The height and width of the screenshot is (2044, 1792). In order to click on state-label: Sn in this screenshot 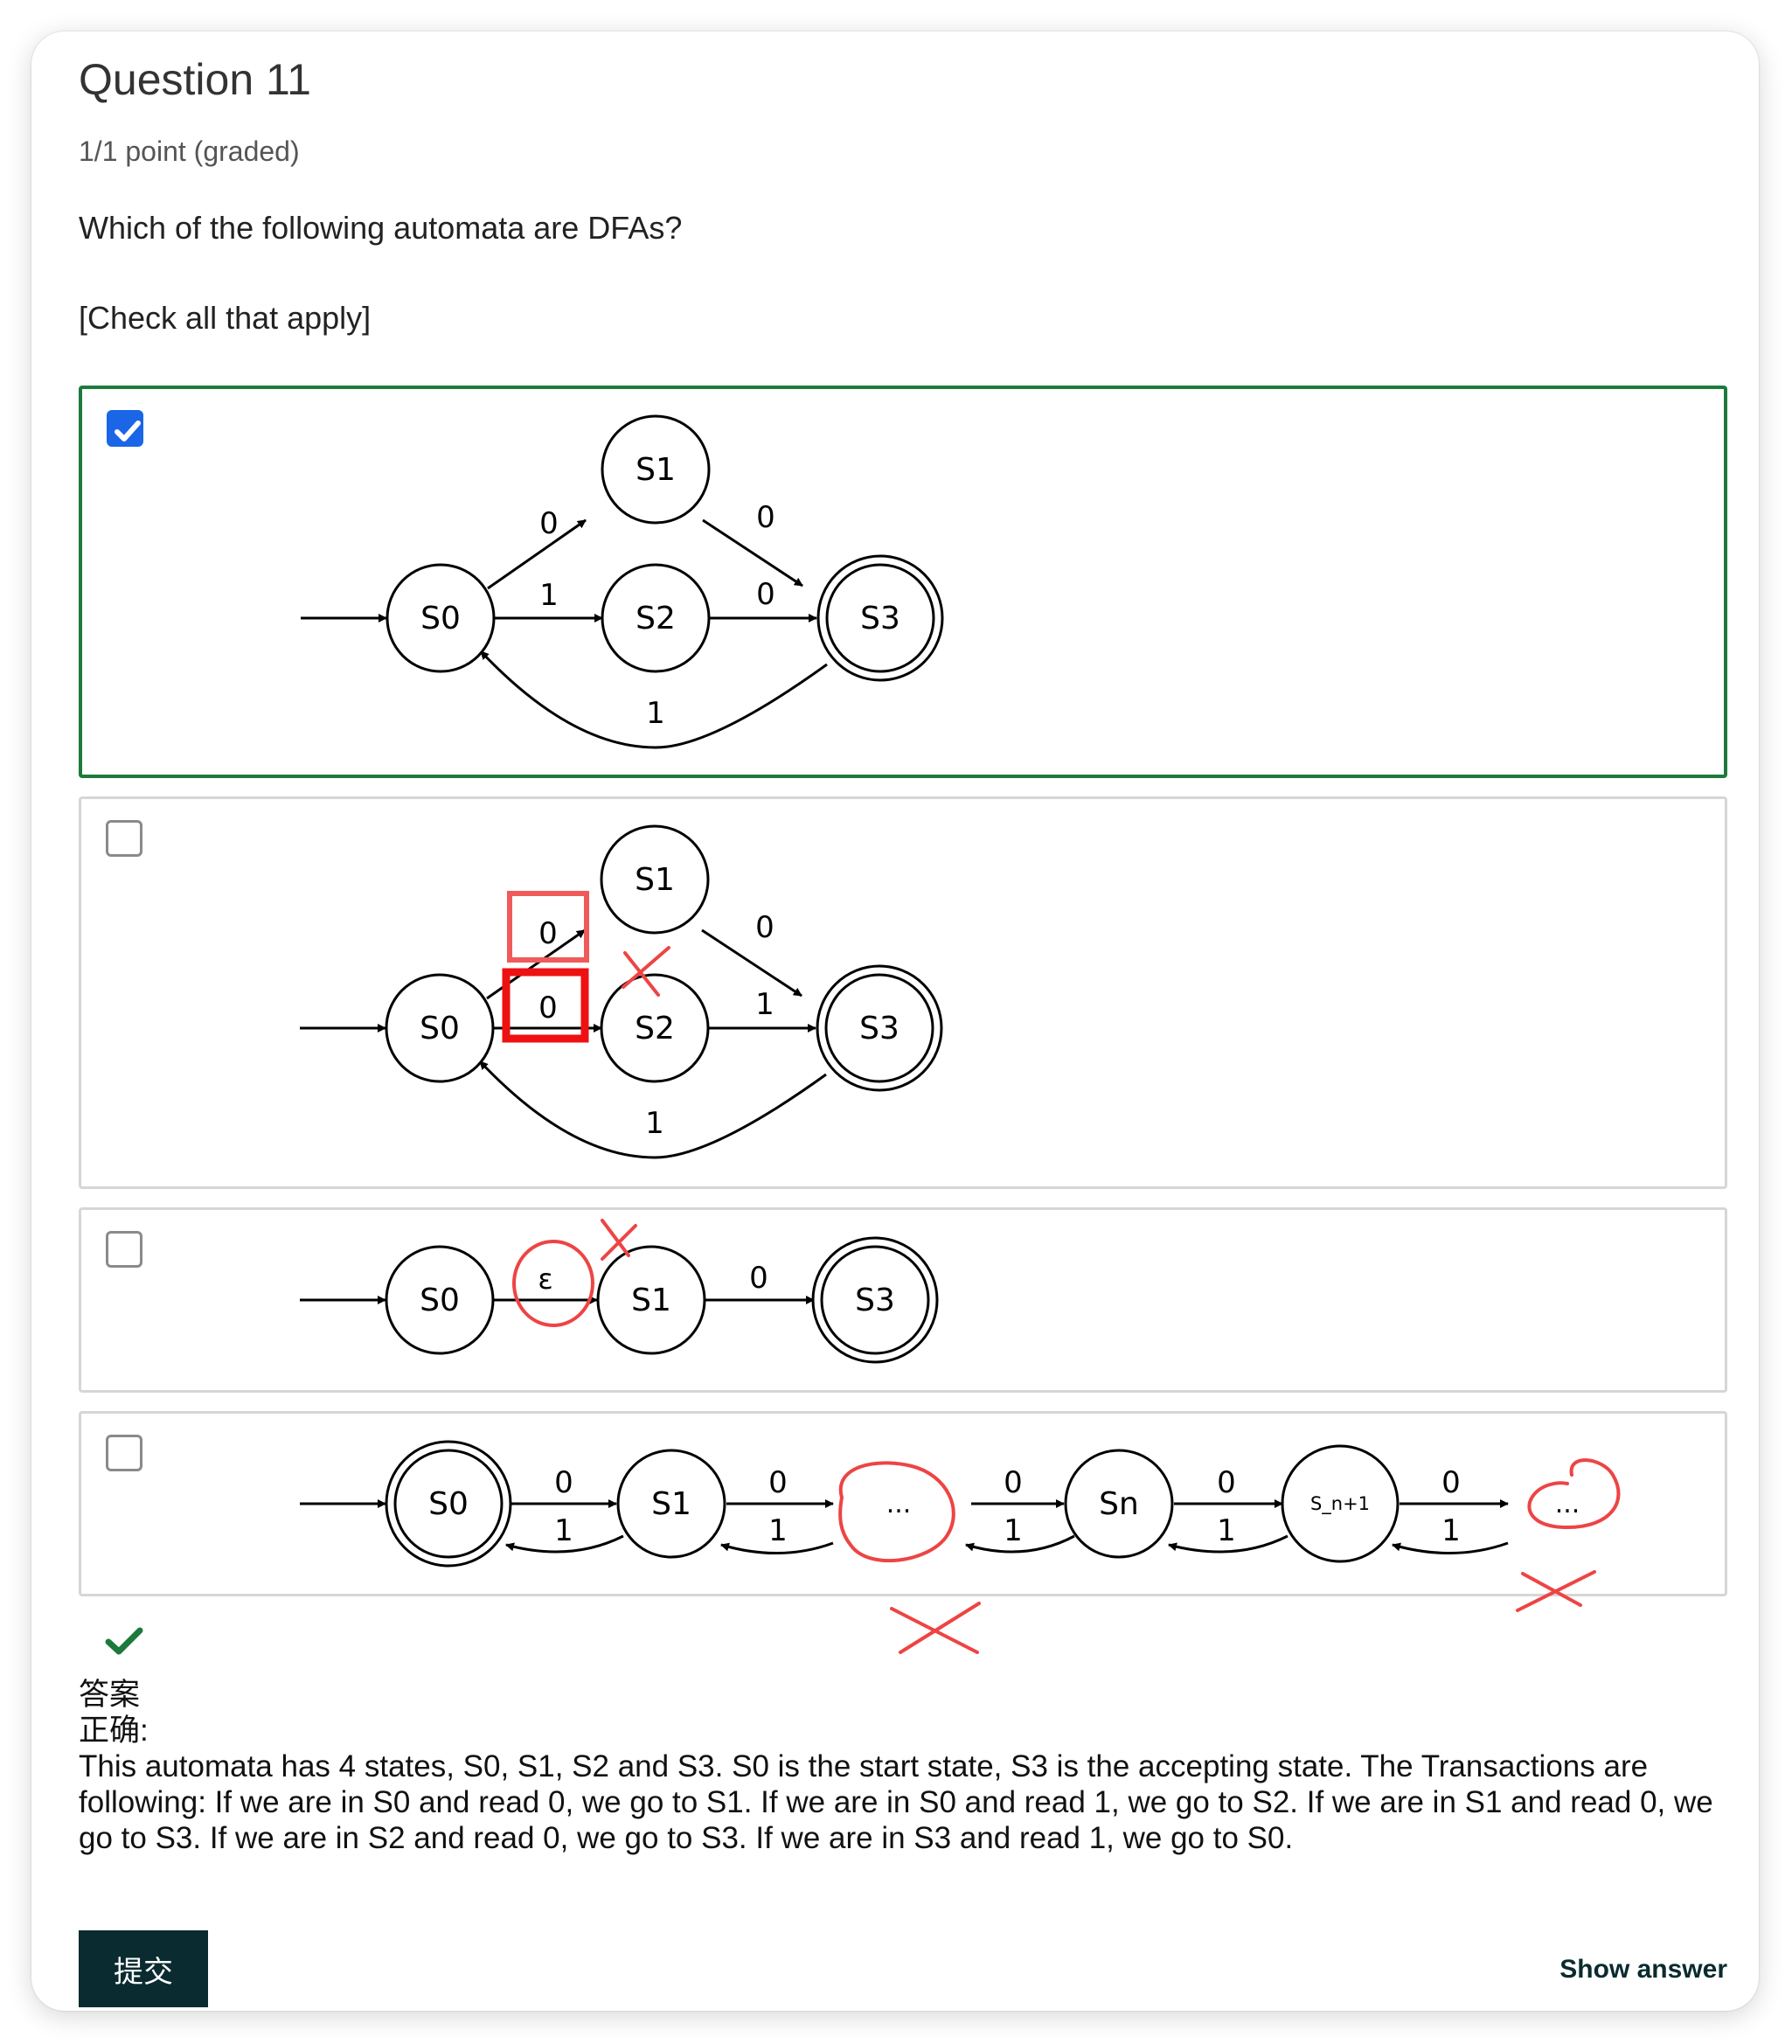, I will do `click(1119, 1504)`.